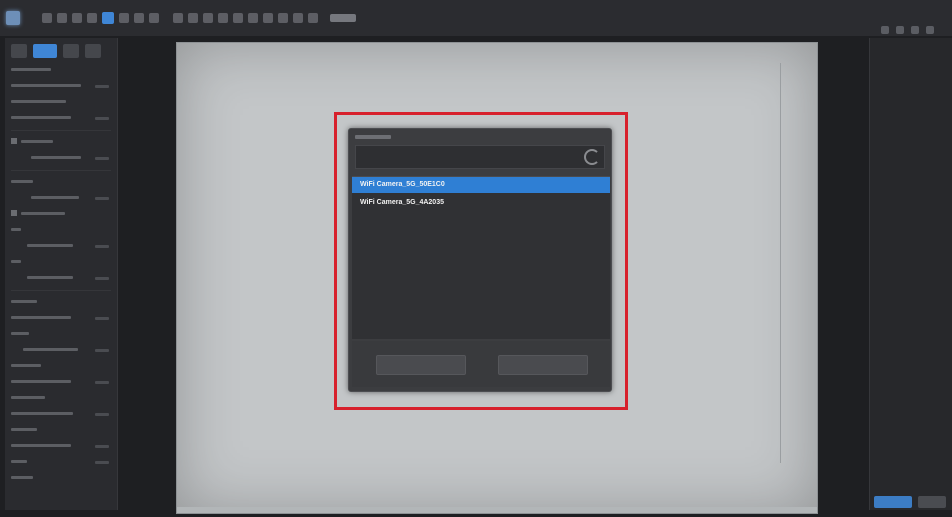 This screenshot has height=517, width=952. What do you see at coordinates (932, 502) in the screenshot?
I see `right-panel-secondary-button` at bounding box center [932, 502].